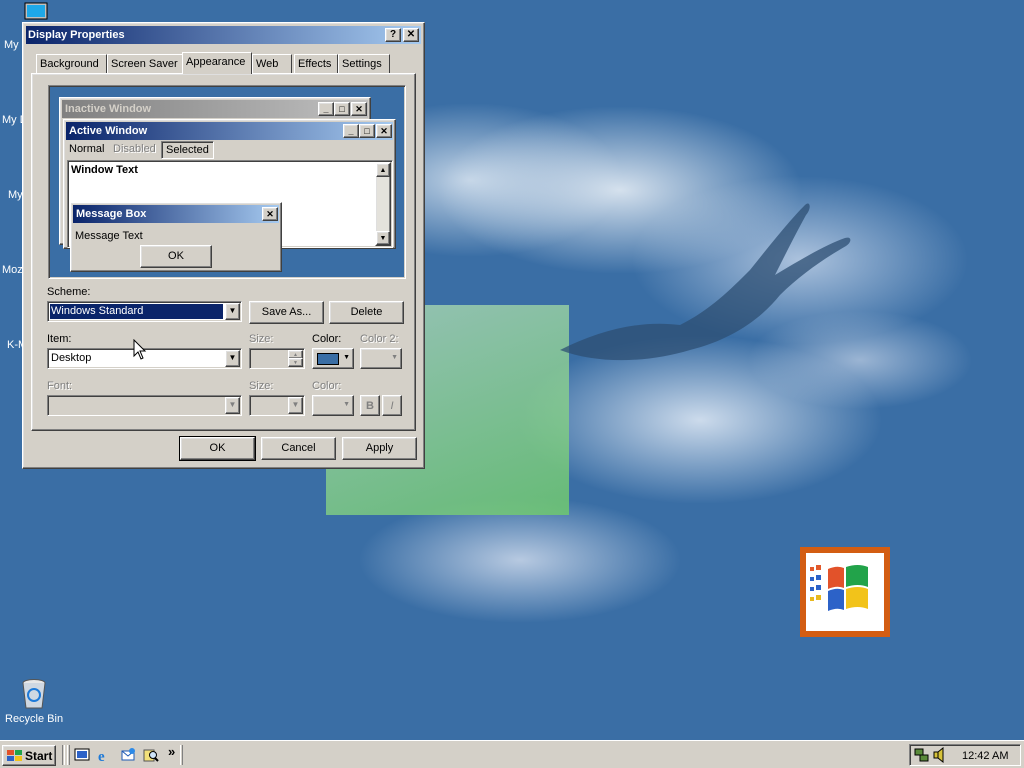  I want to click on network-icon, so click(922, 755).